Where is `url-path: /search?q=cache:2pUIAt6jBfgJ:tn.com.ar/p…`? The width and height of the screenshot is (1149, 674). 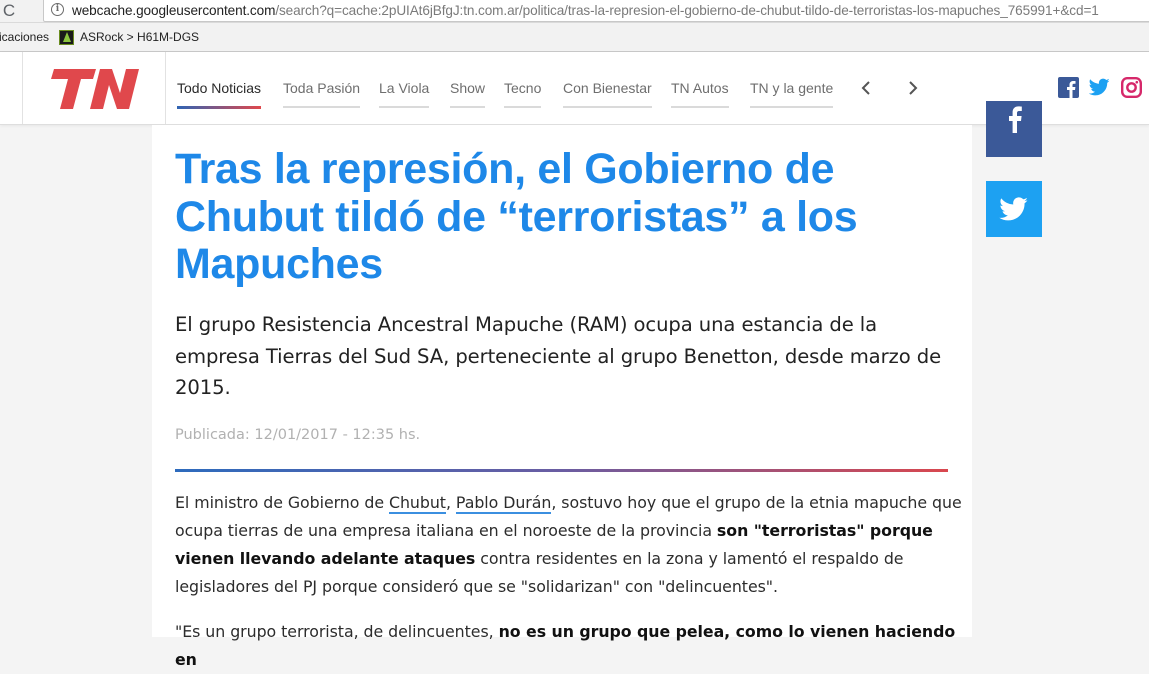 url-path: /search?q=cache:2pUIAt6jBfgJ:tn.com.ar/p… is located at coordinates (687, 10).